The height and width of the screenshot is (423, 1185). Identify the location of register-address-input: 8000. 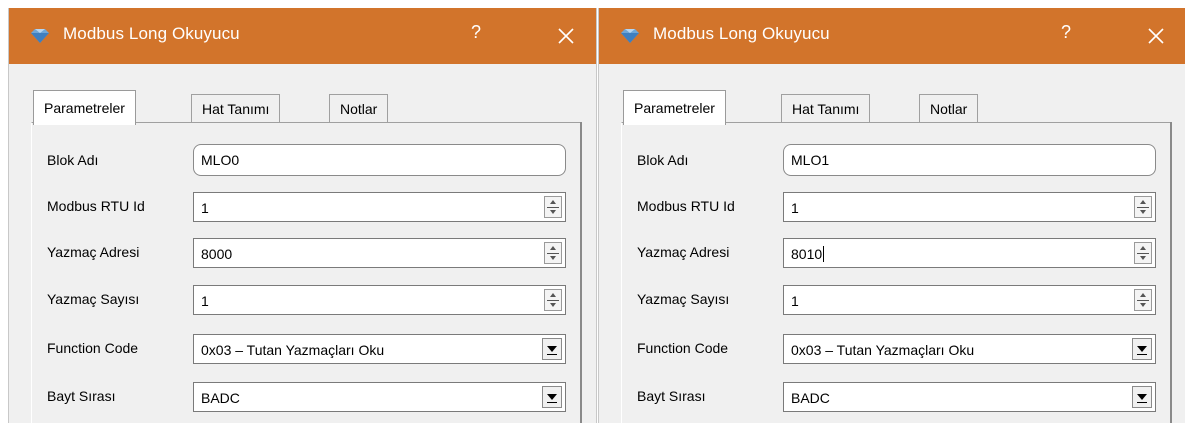
(379, 253).